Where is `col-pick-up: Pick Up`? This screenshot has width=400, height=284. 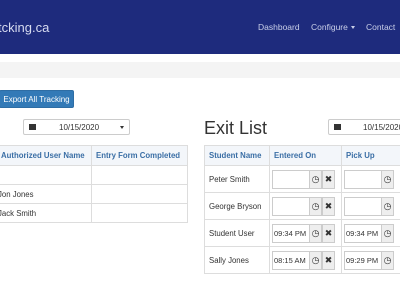
col-pick-up: Pick Up is located at coordinates (370, 155).